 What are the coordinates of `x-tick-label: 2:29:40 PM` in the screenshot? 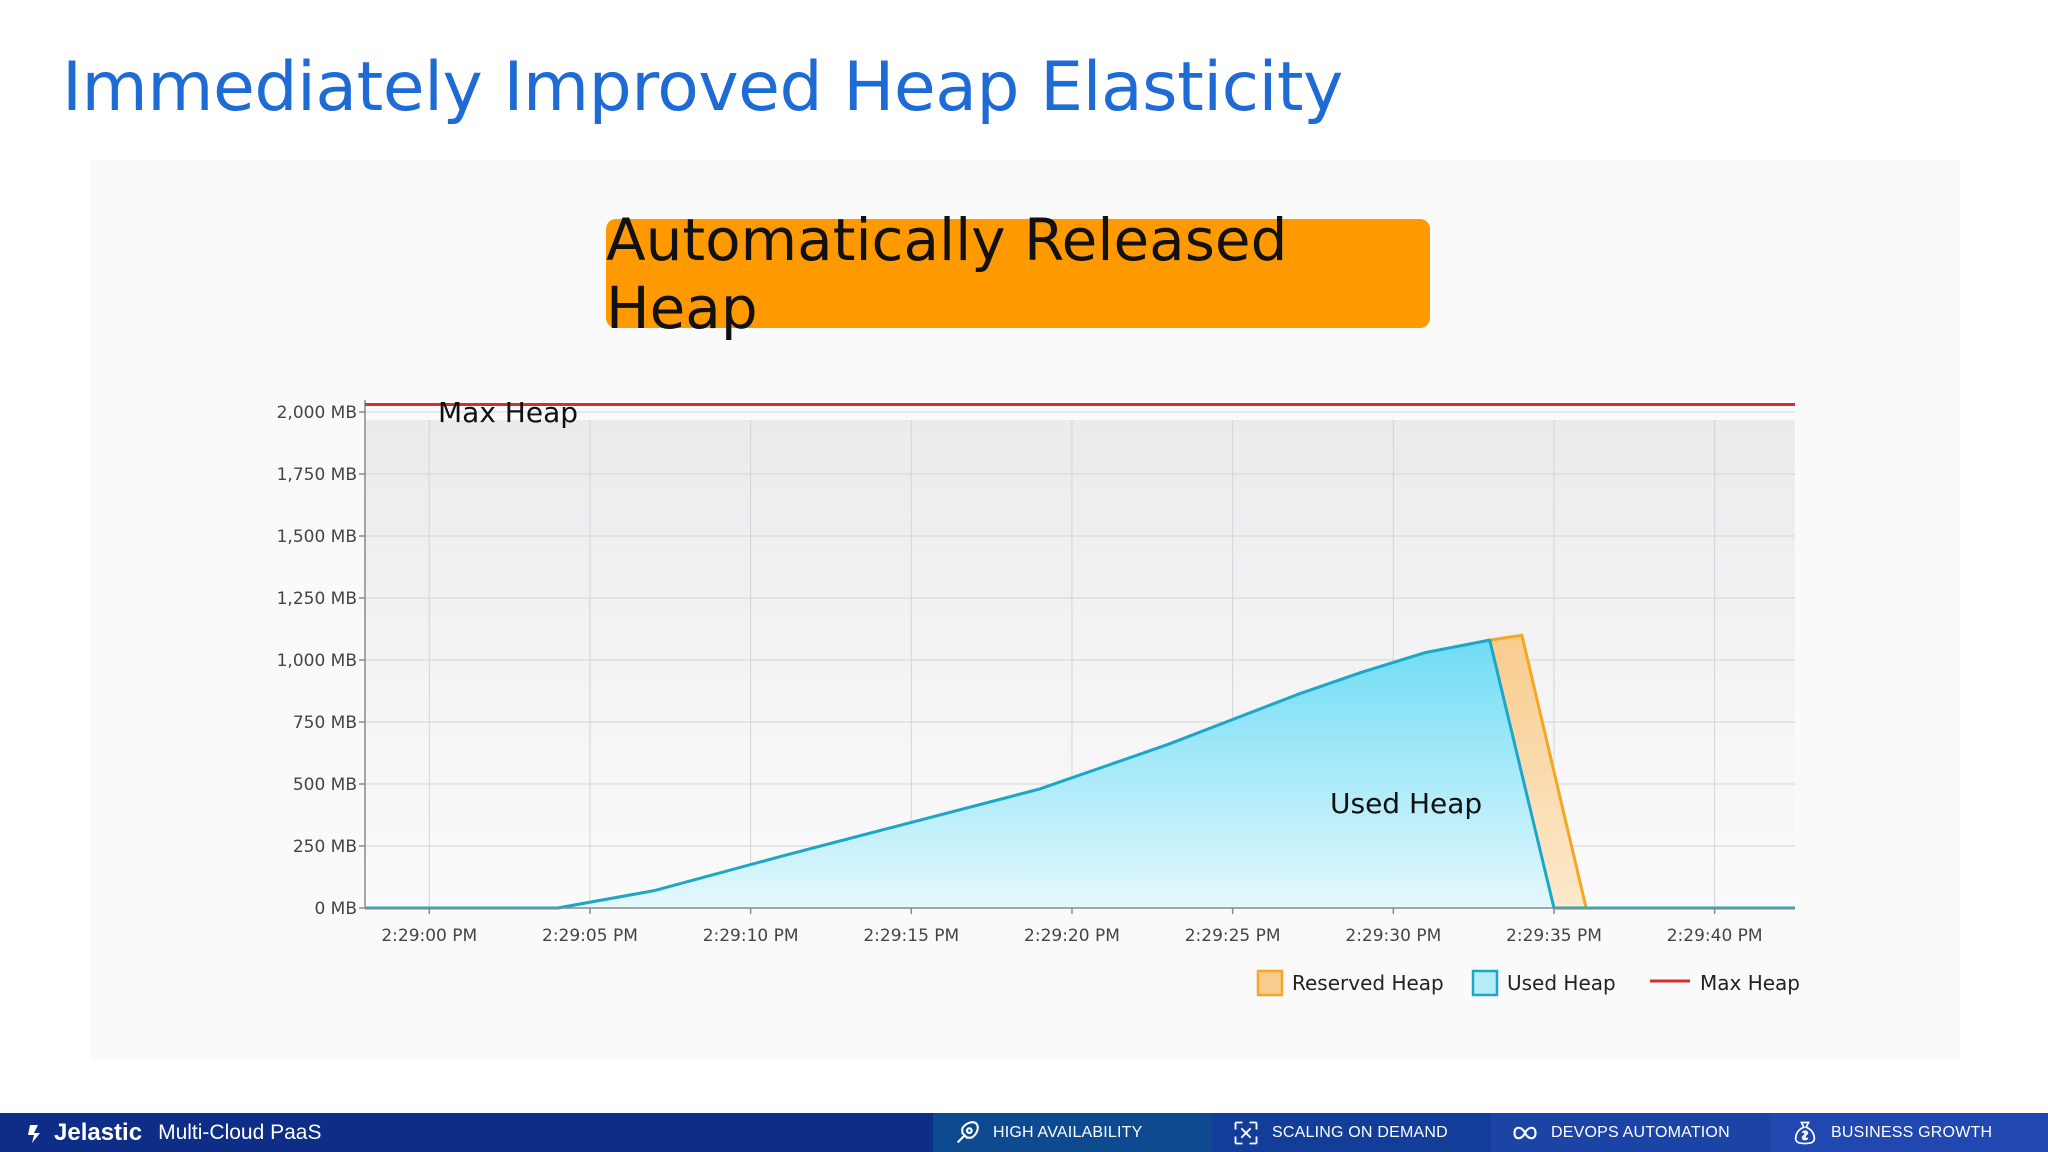 It's located at (1715, 936).